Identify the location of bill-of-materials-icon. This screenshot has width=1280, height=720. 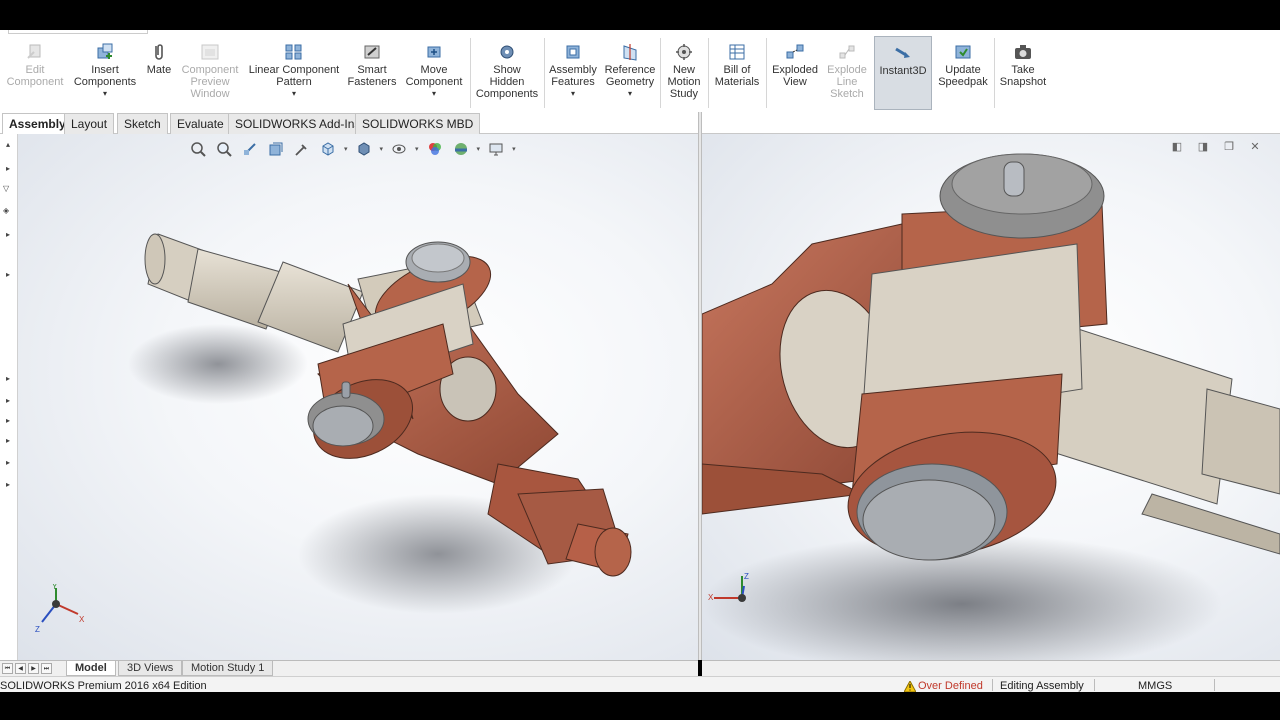
(737, 52).